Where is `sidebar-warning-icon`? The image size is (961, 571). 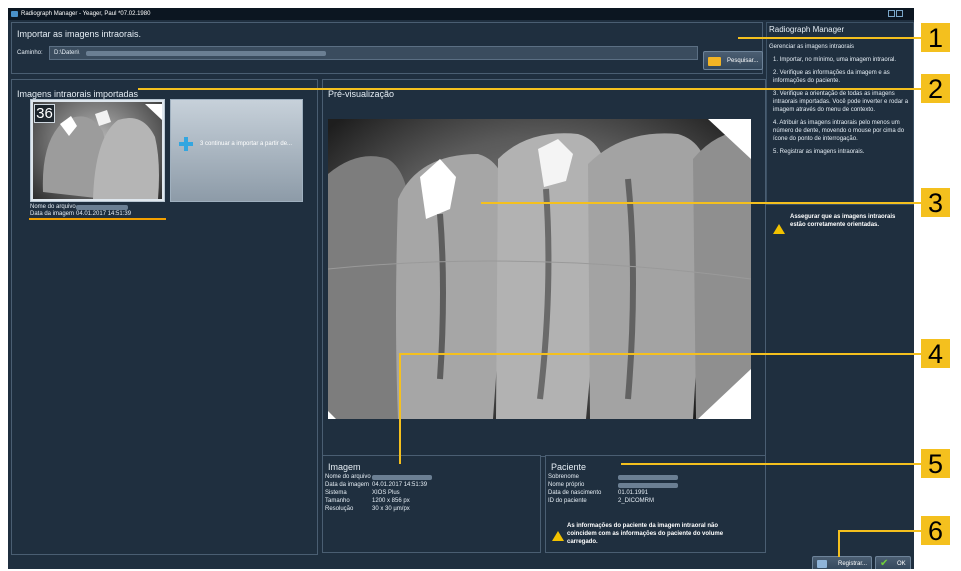
sidebar-warning-icon is located at coordinates (779, 229).